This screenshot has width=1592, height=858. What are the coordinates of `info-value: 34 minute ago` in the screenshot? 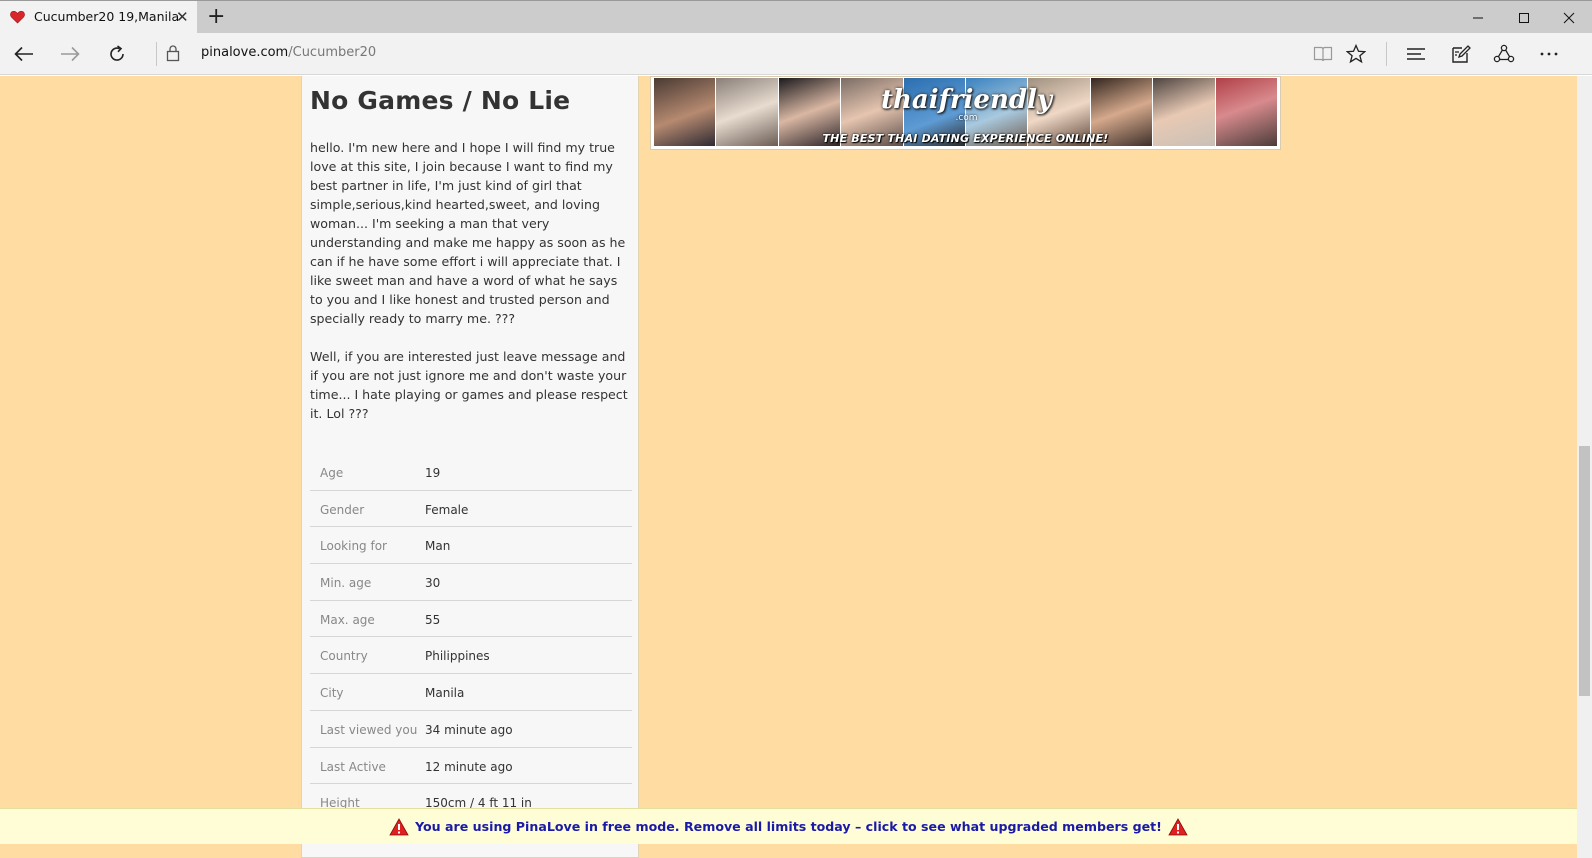 It's located at (469, 729).